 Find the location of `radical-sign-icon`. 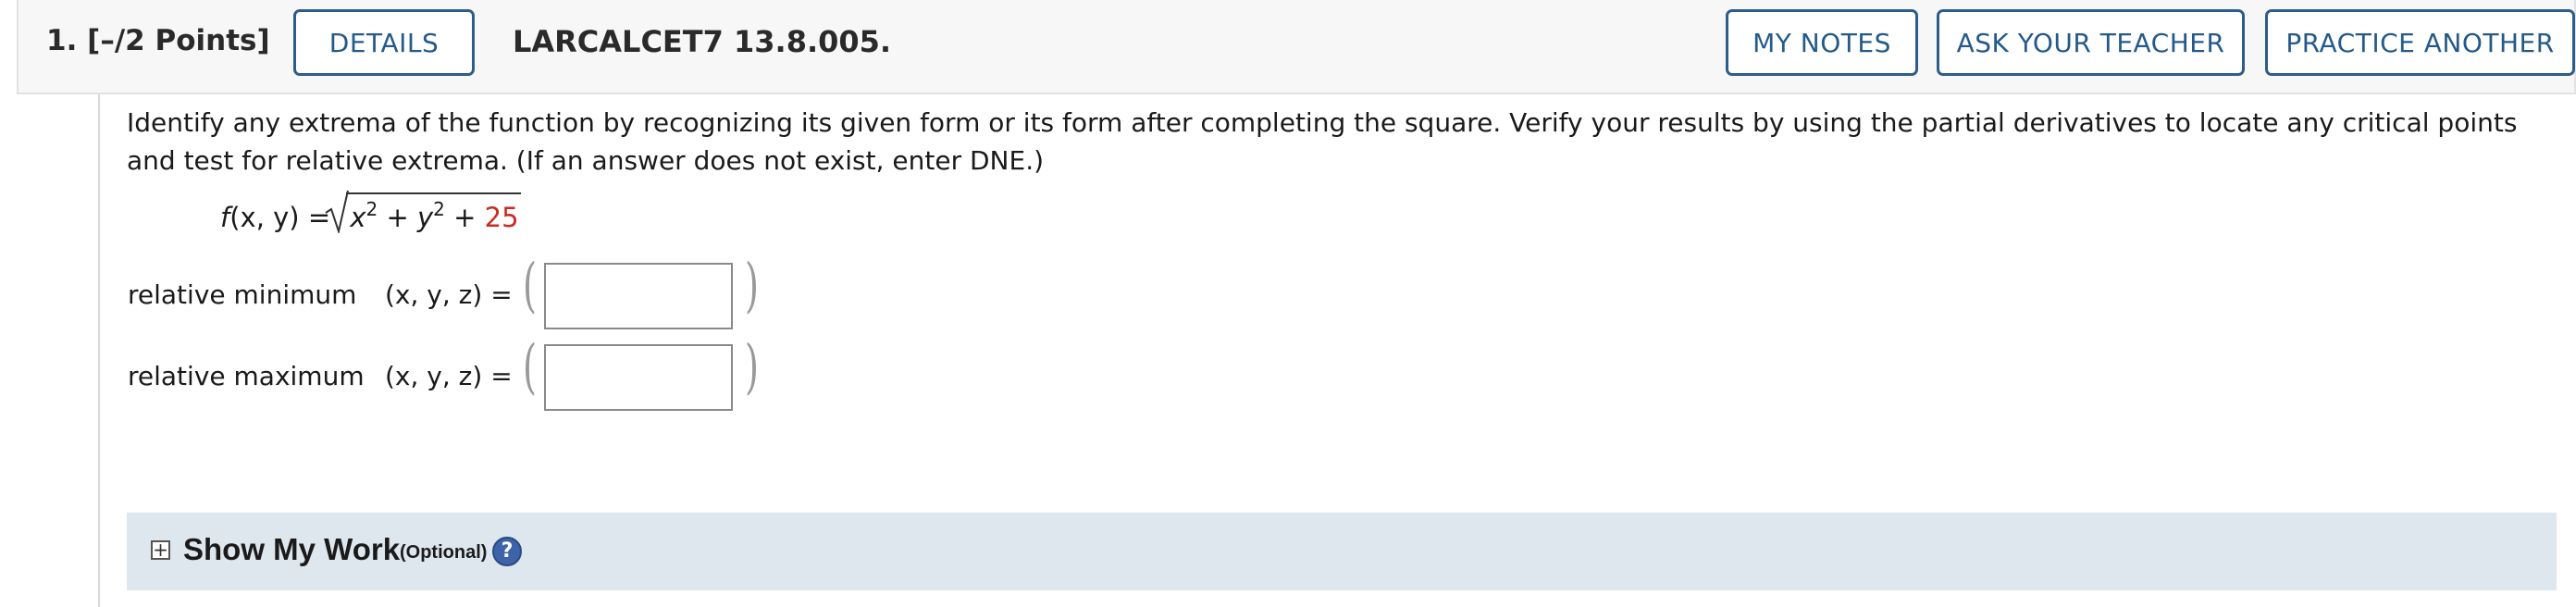

radical-sign-icon is located at coordinates (337, 211).